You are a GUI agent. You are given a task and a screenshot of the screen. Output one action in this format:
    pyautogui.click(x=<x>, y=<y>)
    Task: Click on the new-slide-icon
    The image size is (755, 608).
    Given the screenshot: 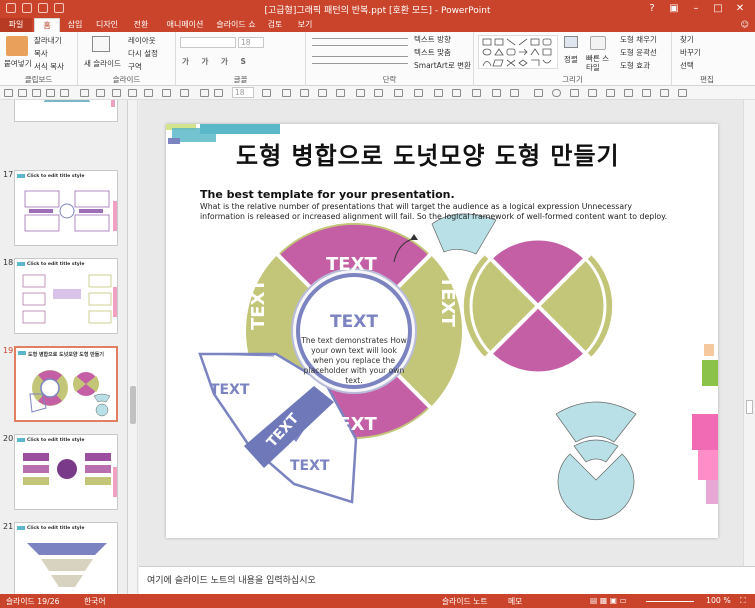 What is the action you would take?
    pyautogui.click(x=101, y=44)
    